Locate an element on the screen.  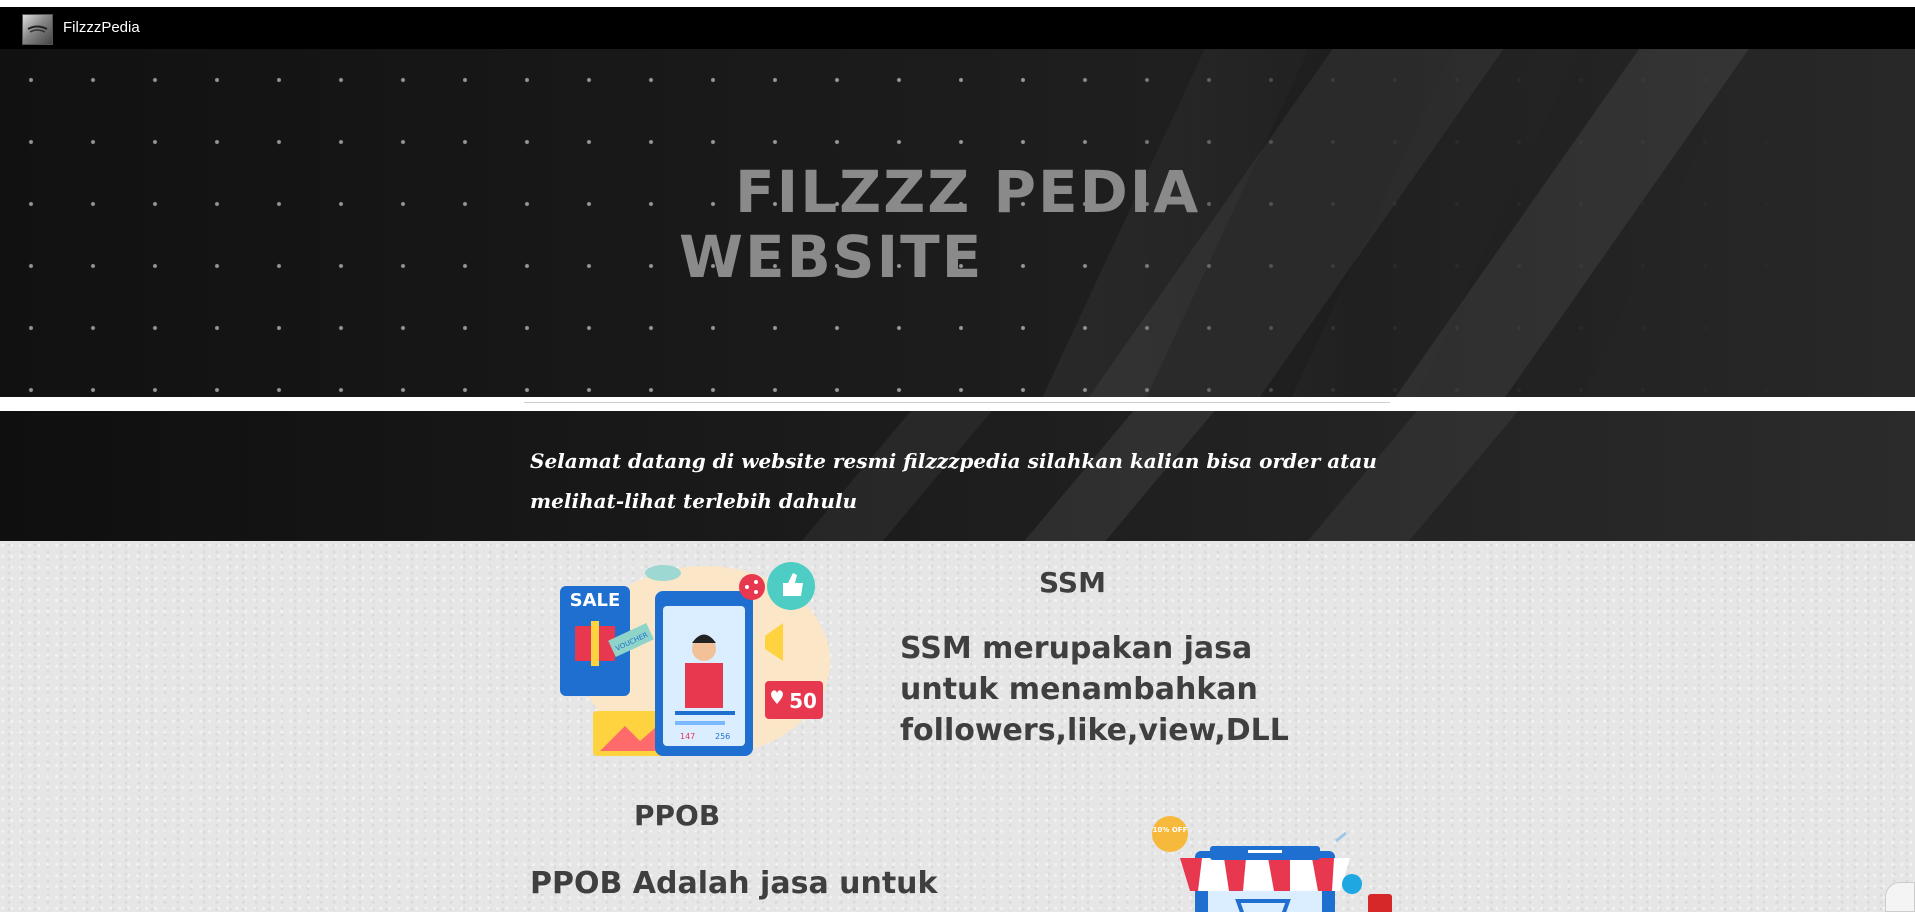
ppob-title: PPOB is located at coordinates (677, 815).